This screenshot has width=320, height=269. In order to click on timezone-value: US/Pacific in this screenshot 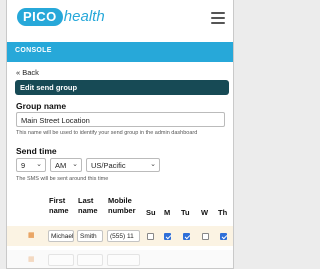, I will do `click(108, 165)`.